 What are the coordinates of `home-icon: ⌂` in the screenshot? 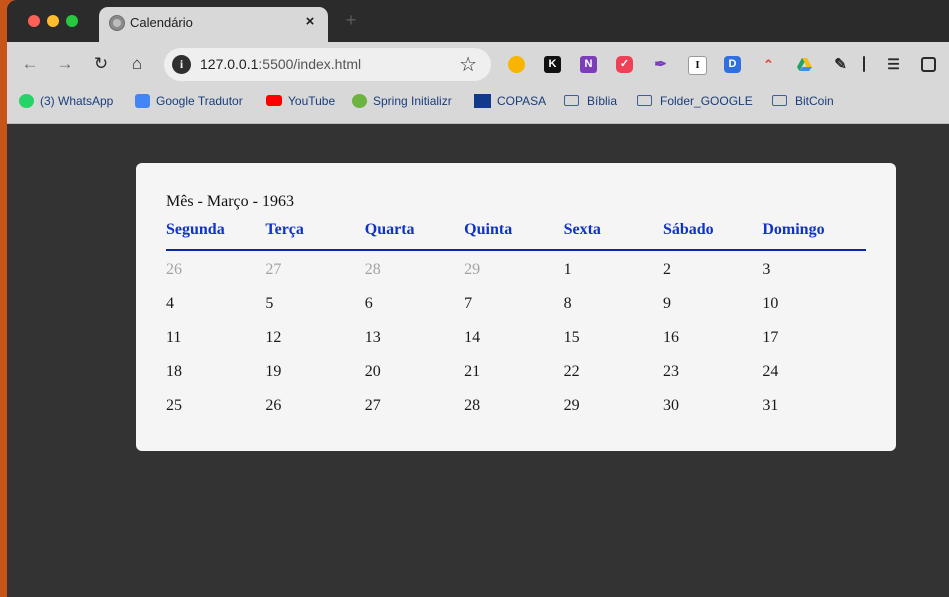 It's located at (137, 64).